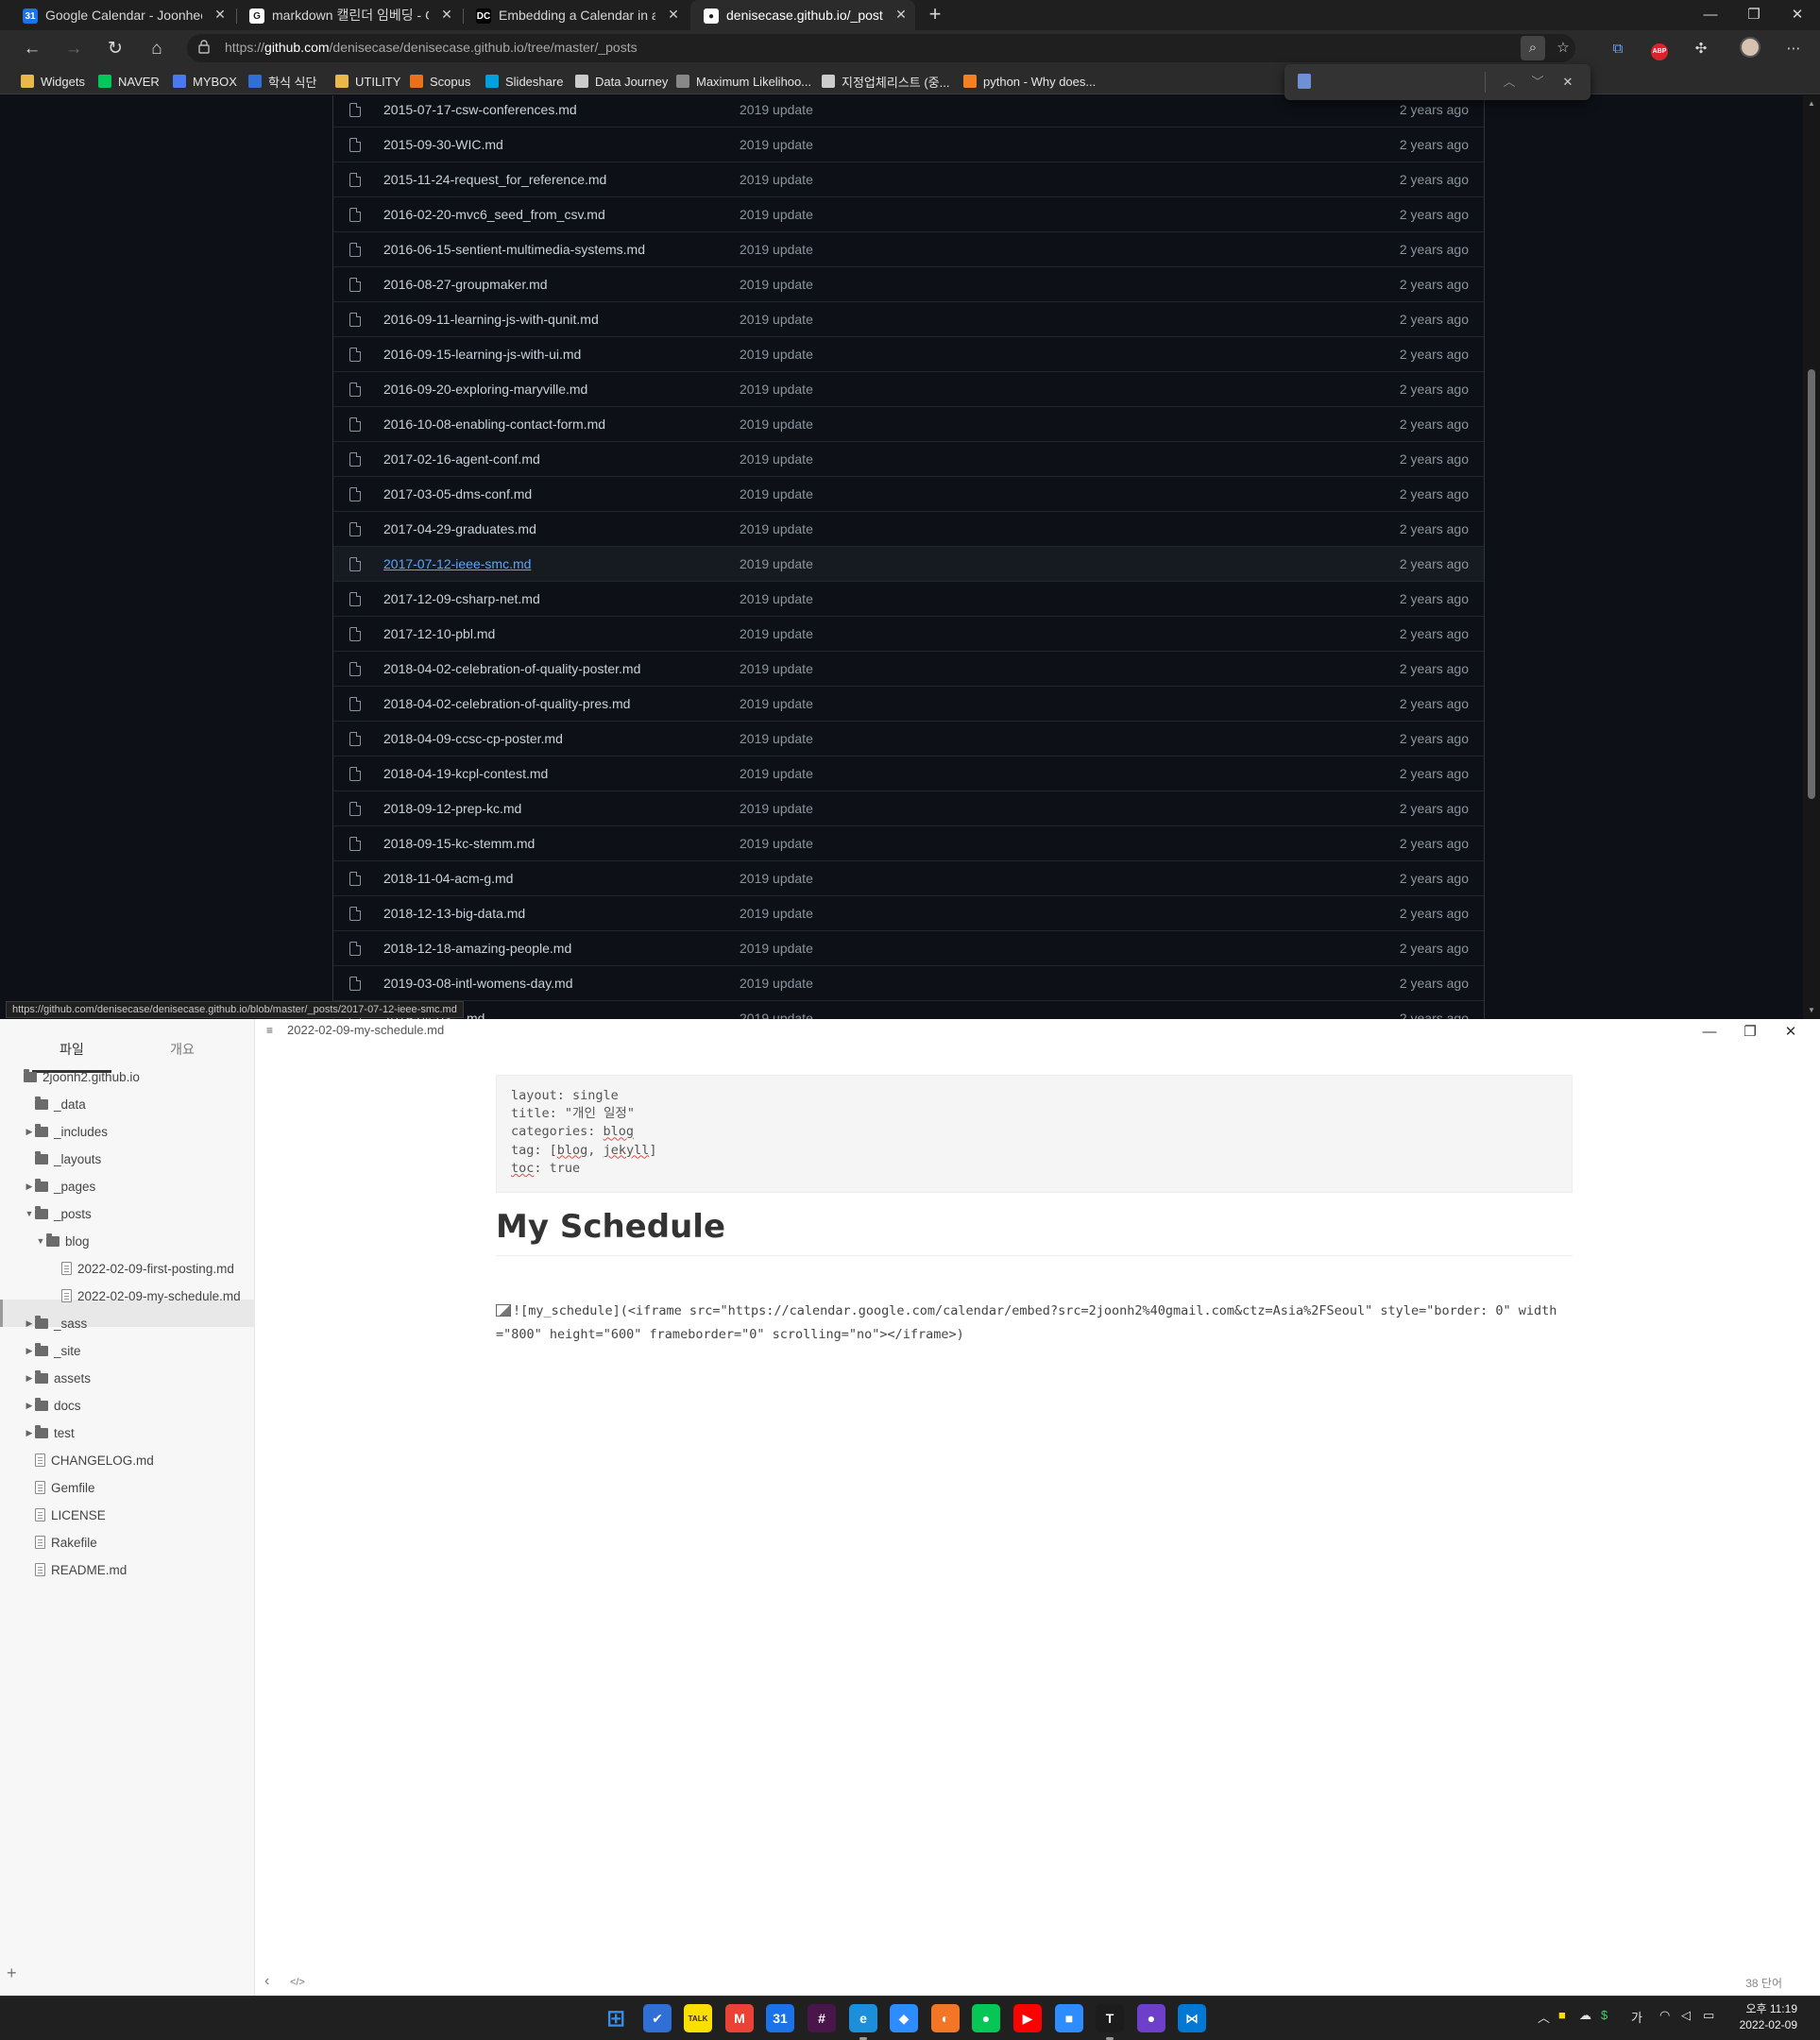  I want to click on file-name-link: 2018-09-12-prep-kc.md, so click(452, 808).